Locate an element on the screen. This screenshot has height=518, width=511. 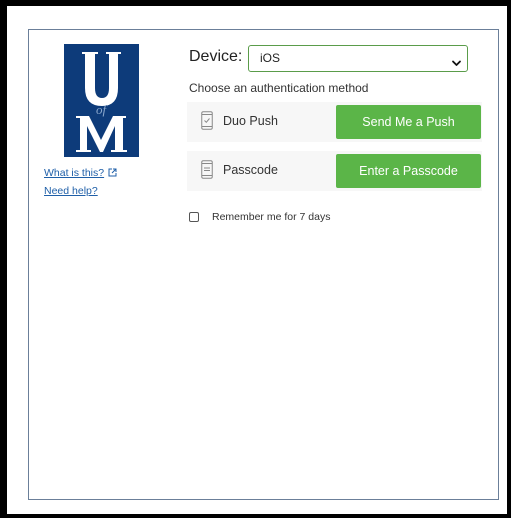
what-is-this-text: What is this? is located at coordinates (74, 173).